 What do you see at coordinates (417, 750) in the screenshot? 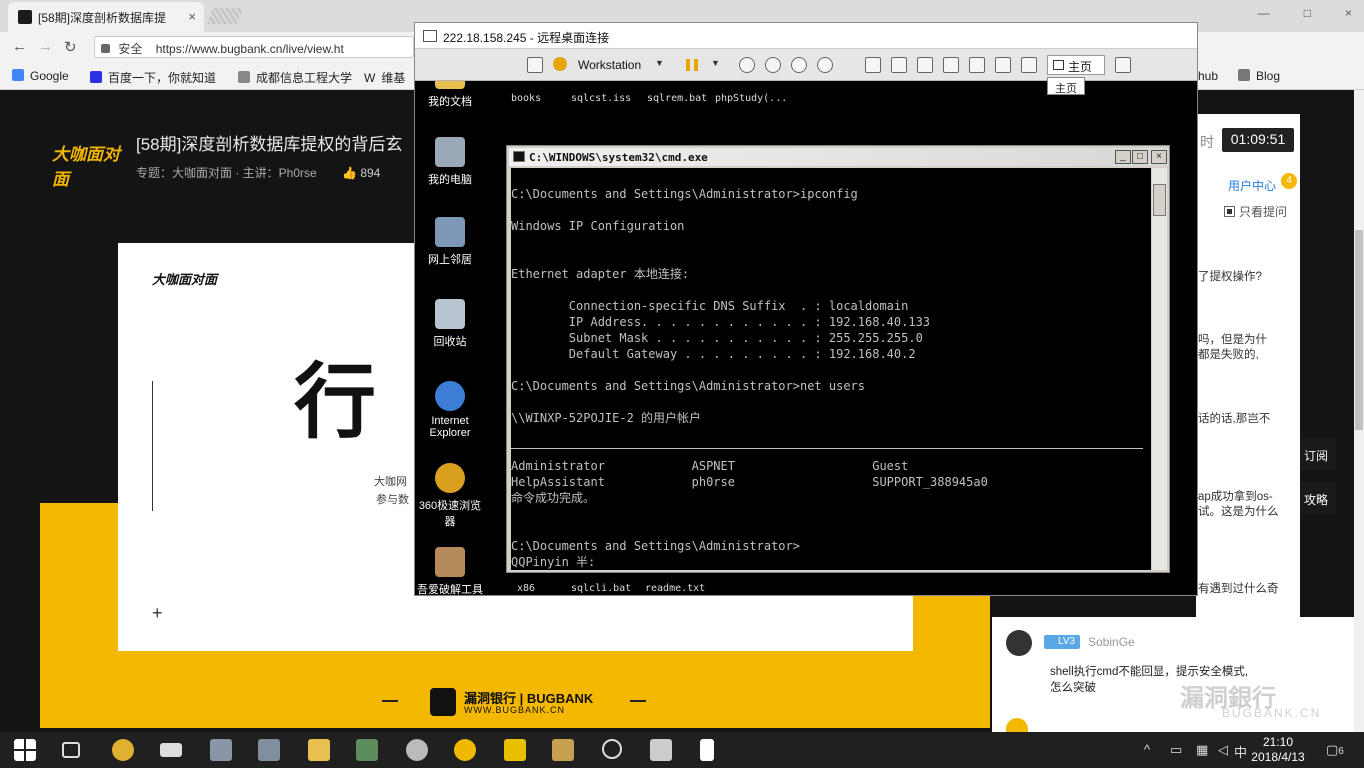
I see `media-icon` at bounding box center [417, 750].